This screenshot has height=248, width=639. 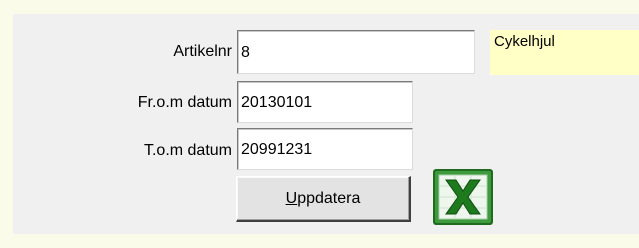 I want to click on article-name-display: Cykelhjul, so click(x=564, y=52).